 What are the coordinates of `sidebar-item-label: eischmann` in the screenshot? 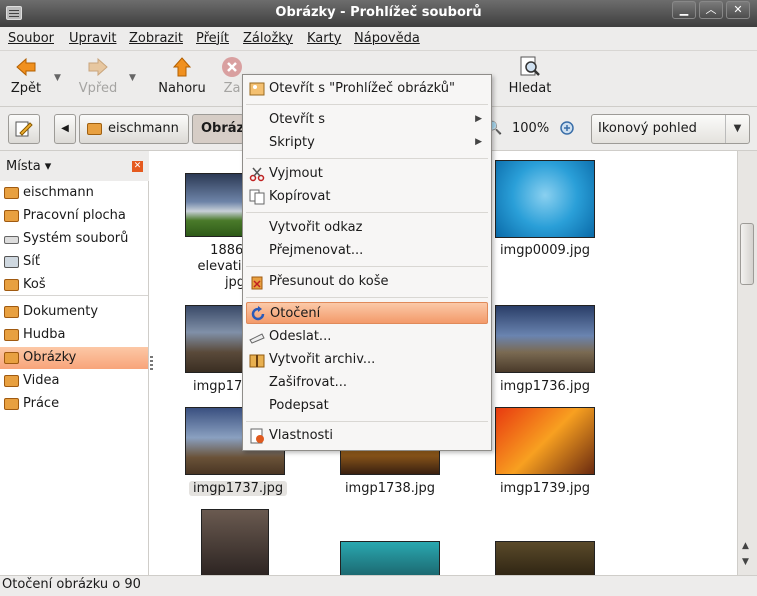 It's located at (58, 192).